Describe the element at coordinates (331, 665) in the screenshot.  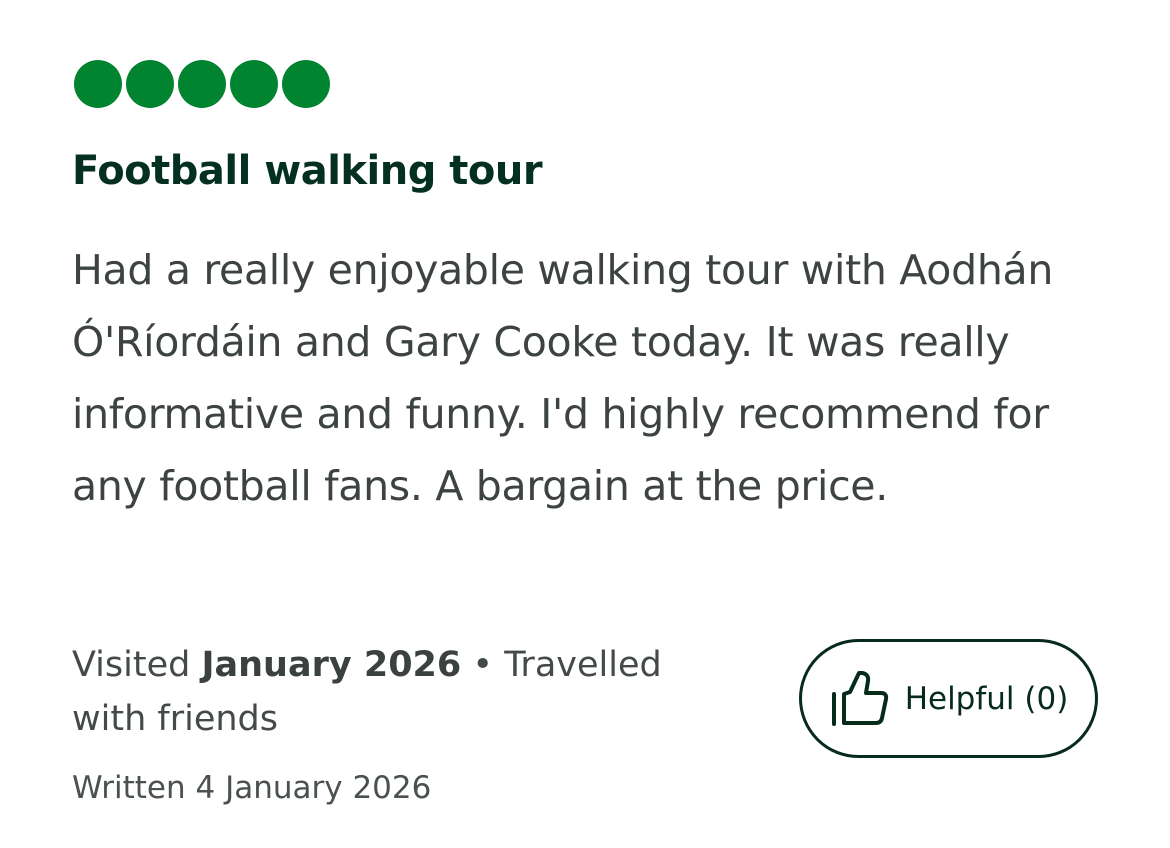
I see `visited-date: January 2026` at that location.